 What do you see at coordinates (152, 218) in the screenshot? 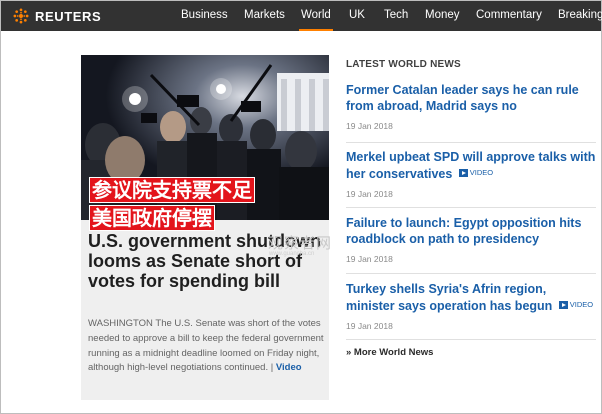
I see `cn-overlay-line-2: 美国政府停摆` at bounding box center [152, 218].